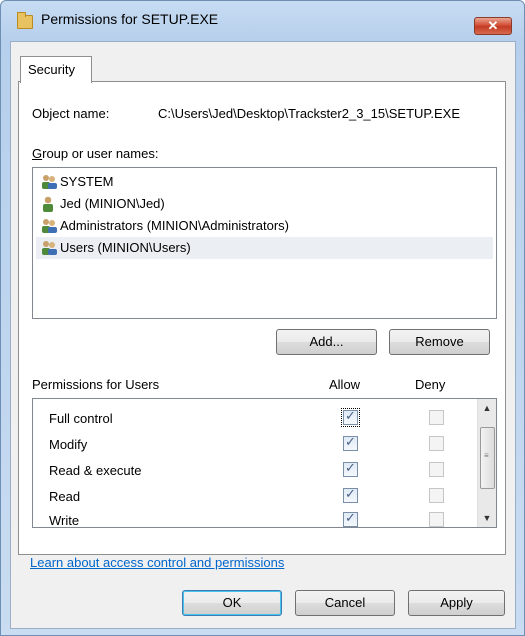 Image resolution: width=525 pixels, height=636 pixels. I want to click on permissions-label: Permissions for Users, so click(96, 384).